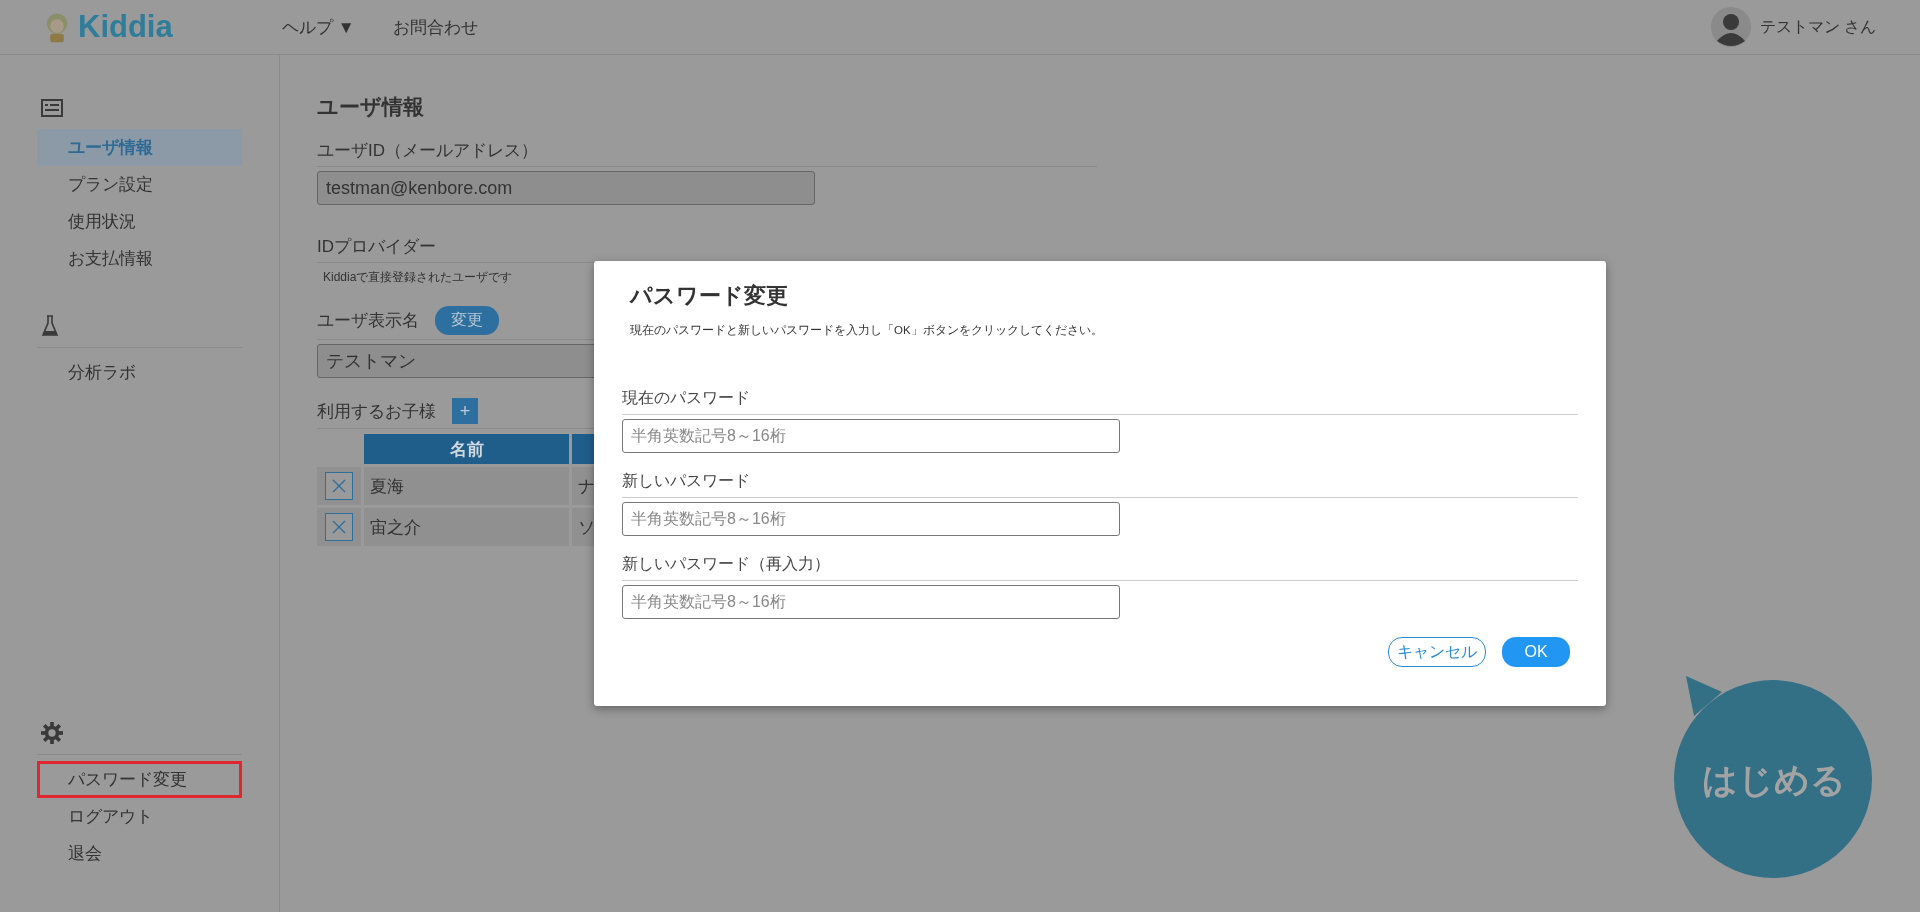 The image size is (1920, 912). What do you see at coordinates (1100, 484) in the screenshot?
I see `field-label: 新しいパスワード` at bounding box center [1100, 484].